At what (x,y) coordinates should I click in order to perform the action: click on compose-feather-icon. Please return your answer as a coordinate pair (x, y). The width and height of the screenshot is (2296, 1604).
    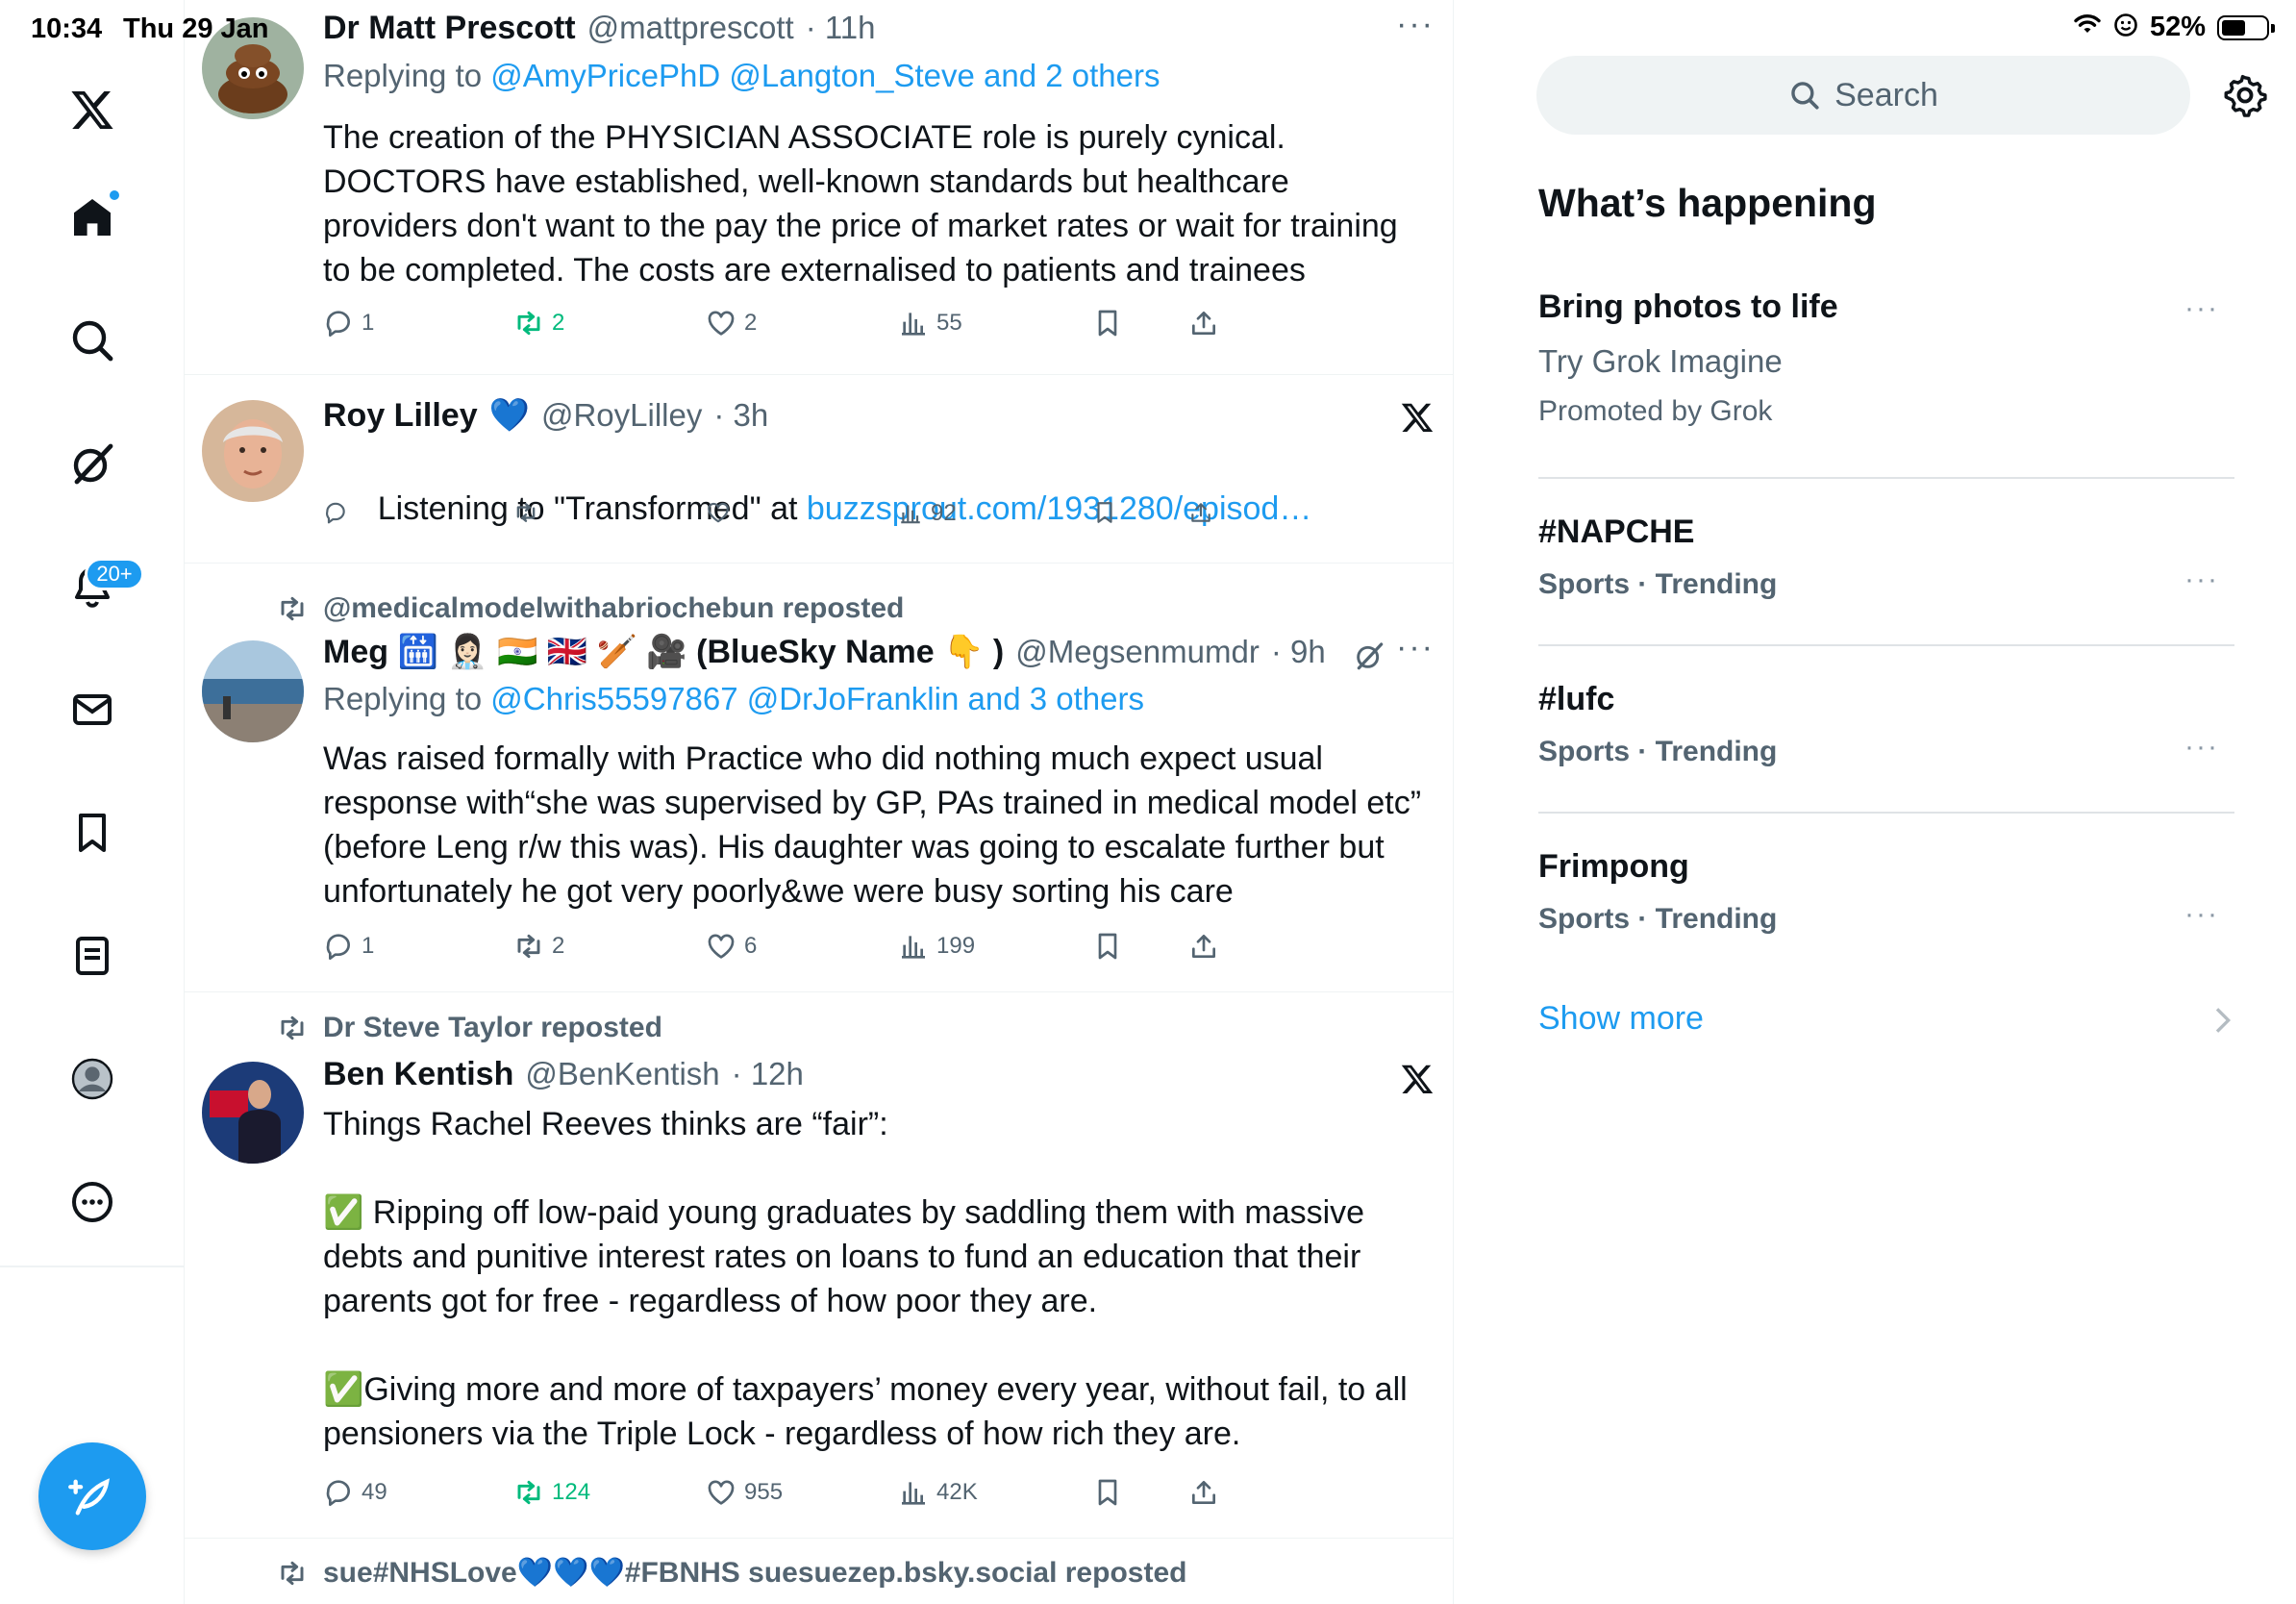
    Looking at the image, I should click on (89, 1497).